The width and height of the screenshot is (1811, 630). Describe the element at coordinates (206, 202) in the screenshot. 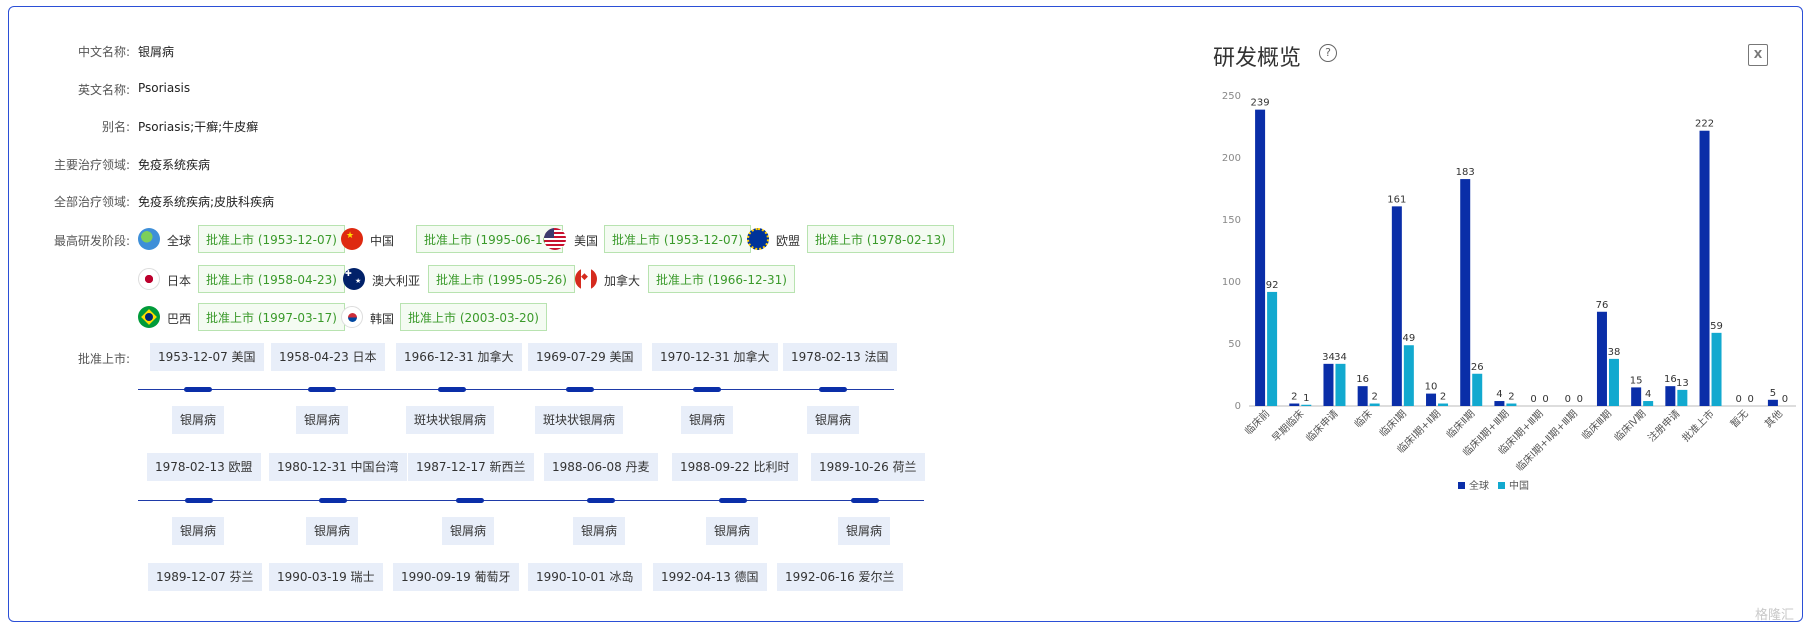

I see `all-area-value: 免疫系统疾病;皮肤科疾病` at that location.